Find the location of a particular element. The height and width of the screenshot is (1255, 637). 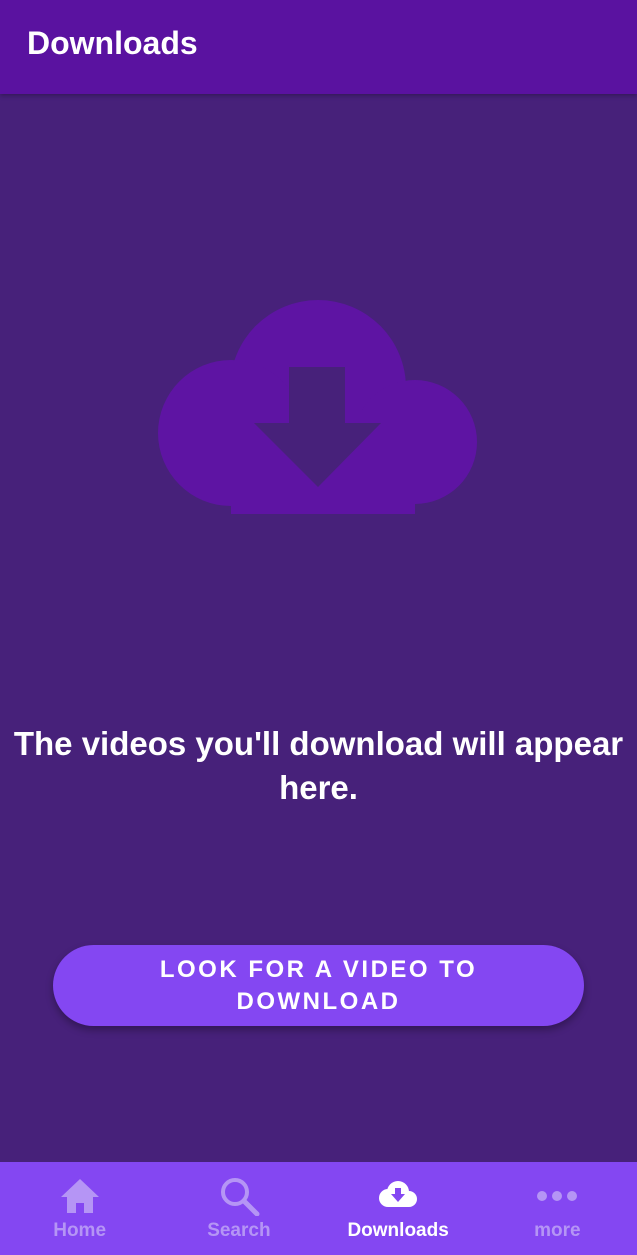

nav-item-downloads: Downloads is located at coordinates (398, 1208).